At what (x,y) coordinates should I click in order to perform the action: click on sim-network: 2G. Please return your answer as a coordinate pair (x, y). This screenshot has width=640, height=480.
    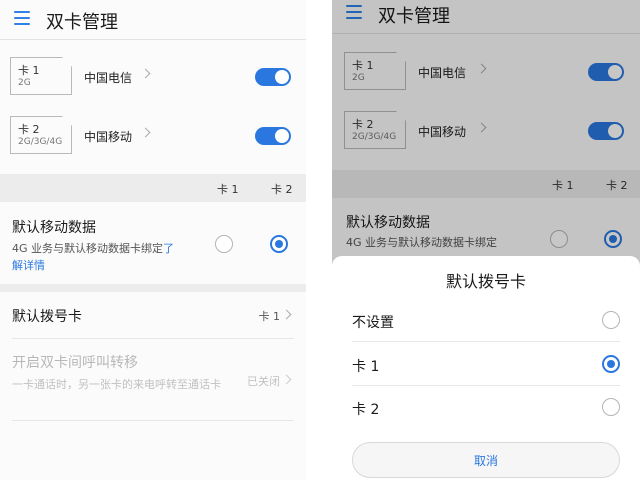
    Looking at the image, I should click on (24, 83).